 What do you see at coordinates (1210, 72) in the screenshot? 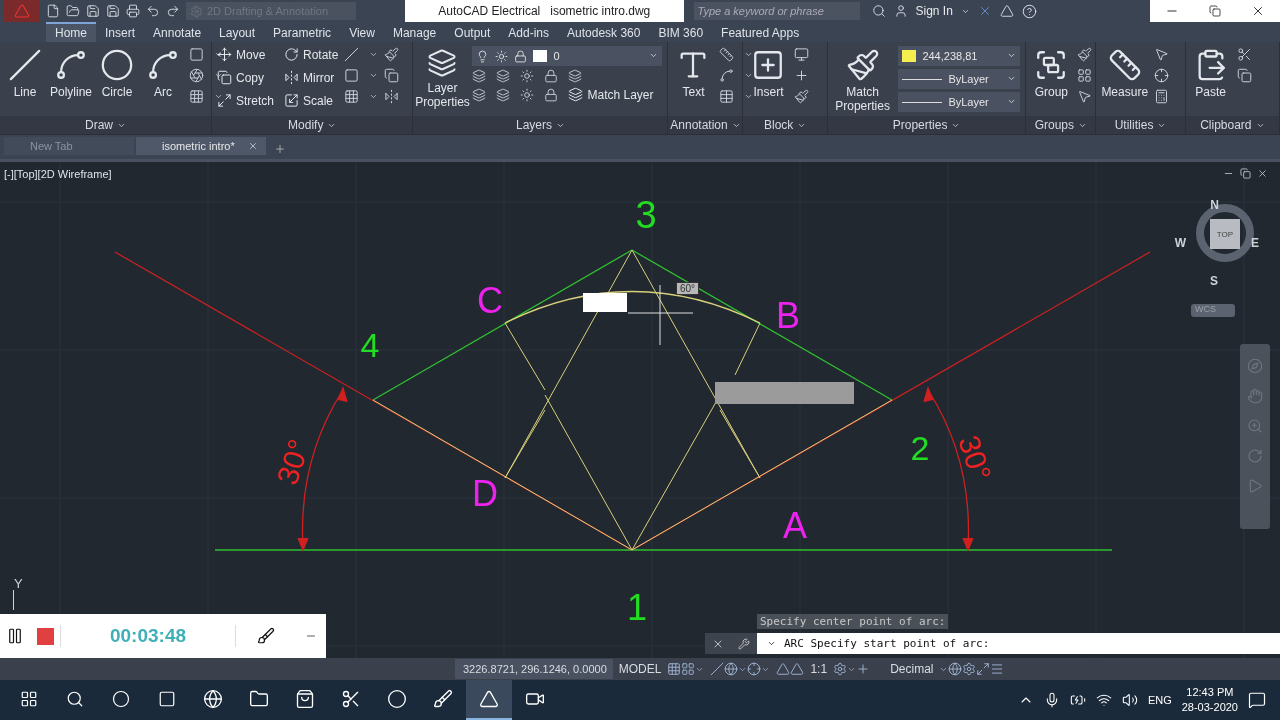
I see `ribbon-button: Paste` at bounding box center [1210, 72].